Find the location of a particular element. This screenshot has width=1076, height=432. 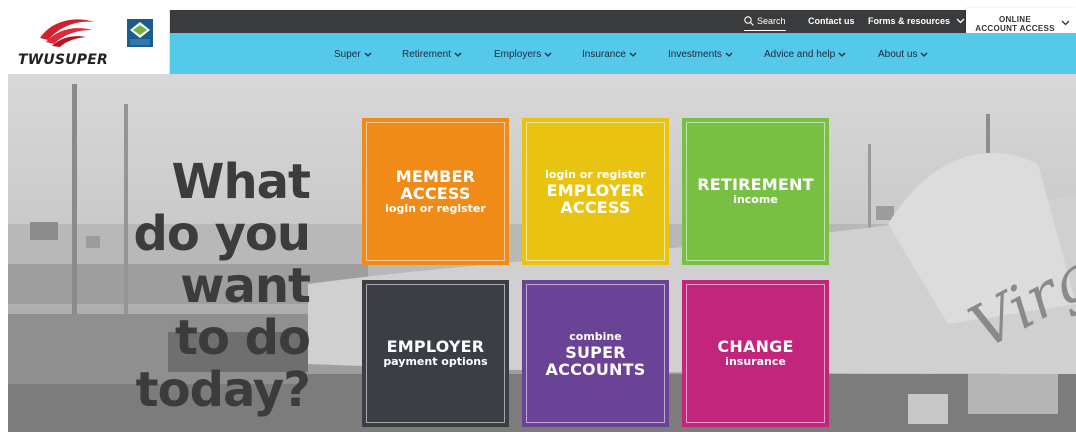

search-link: Search is located at coordinates (765, 21).